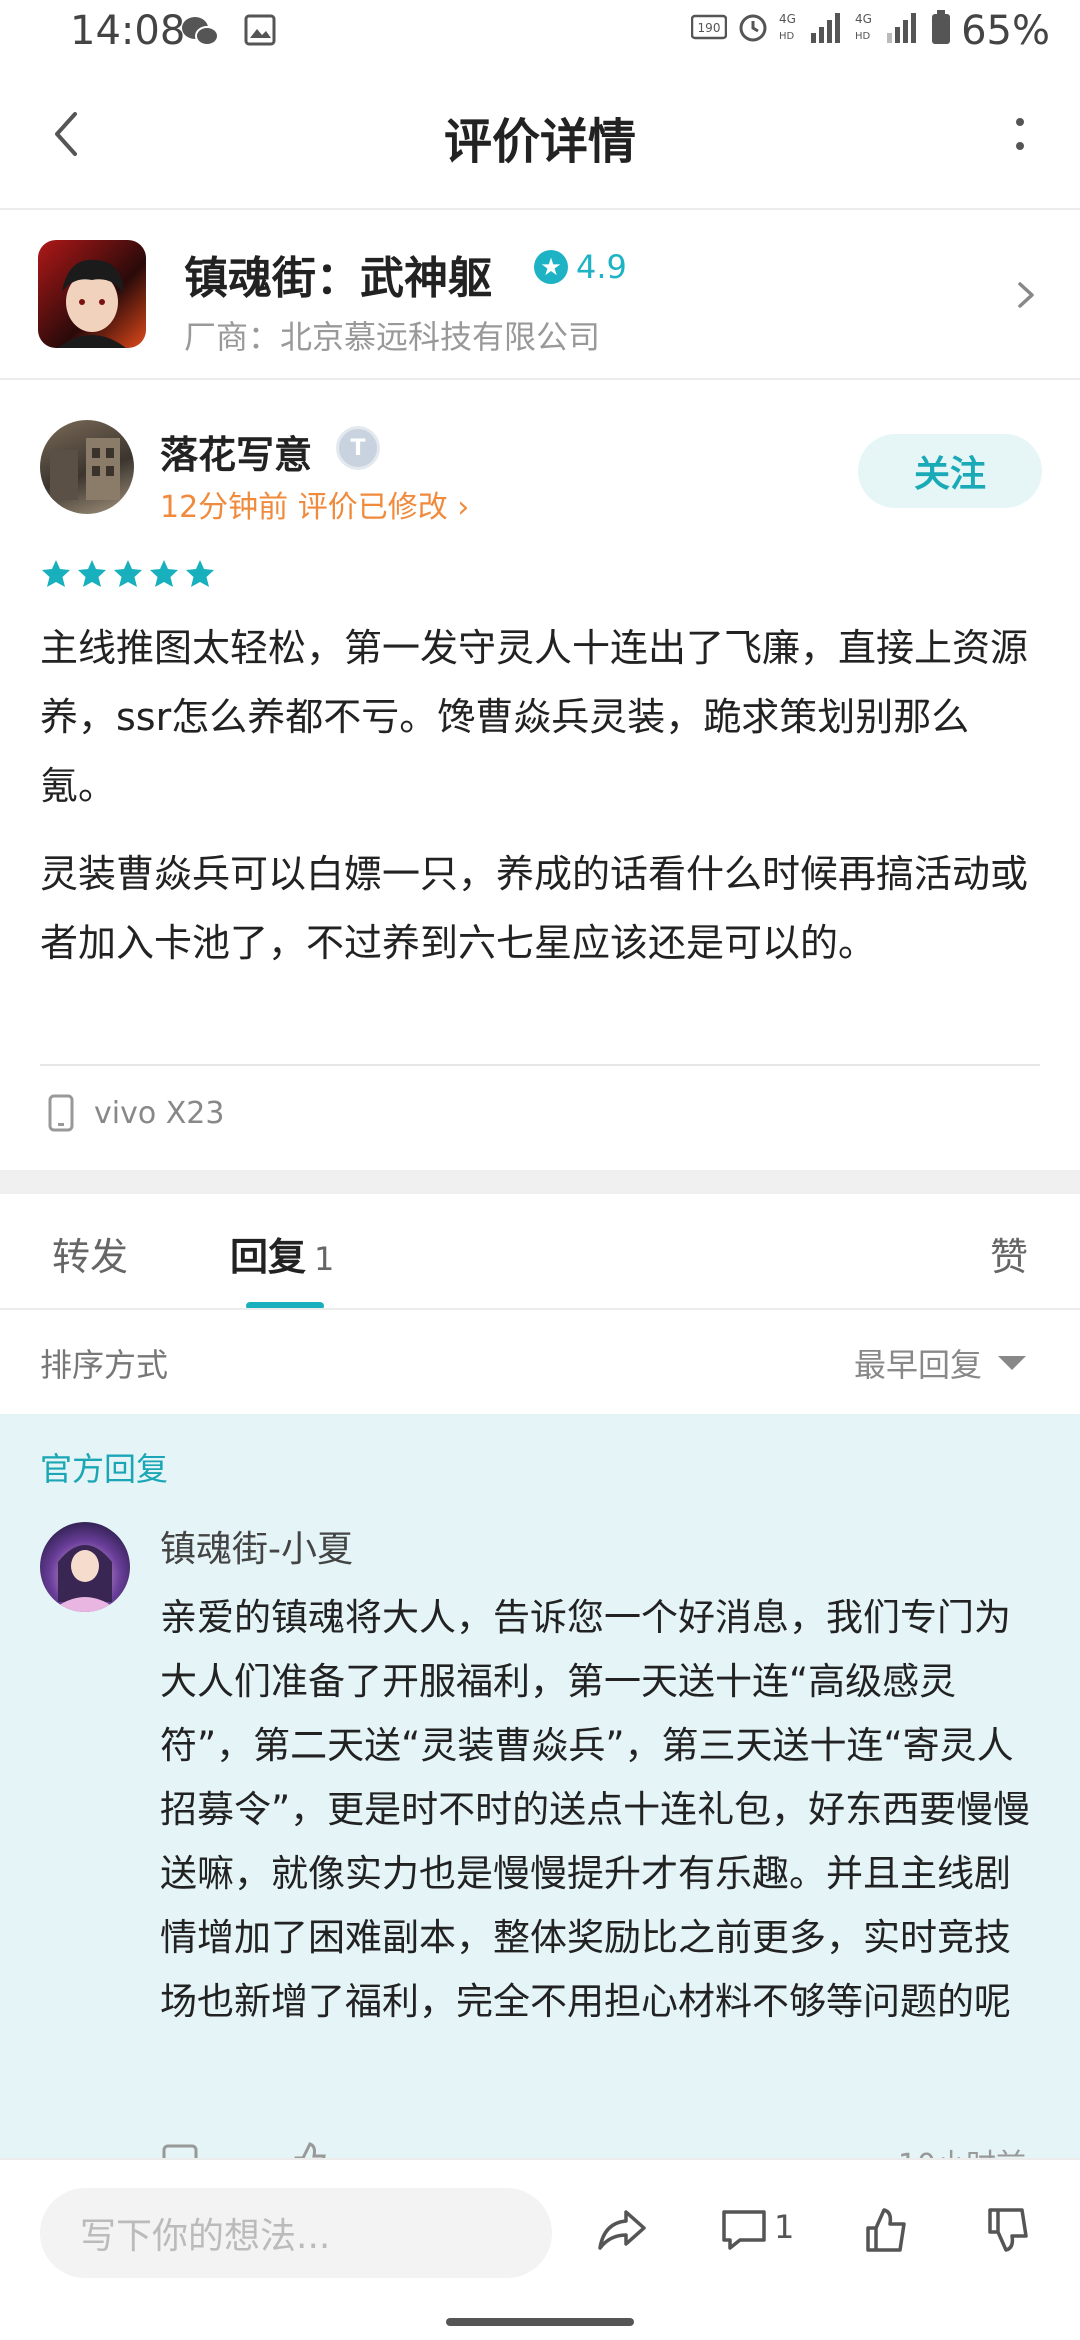 This screenshot has height=2340, width=1080. Describe the element at coordinates (1005, 31) in the screenshot. I see `battery-level: 65%` at that location.